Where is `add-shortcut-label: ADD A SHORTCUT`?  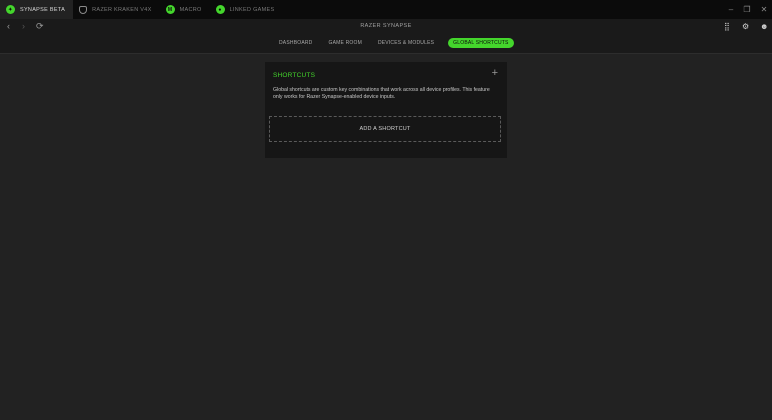
add-shortcut-label: ADD A SHORTCUT is located at coordinates (385, 129).